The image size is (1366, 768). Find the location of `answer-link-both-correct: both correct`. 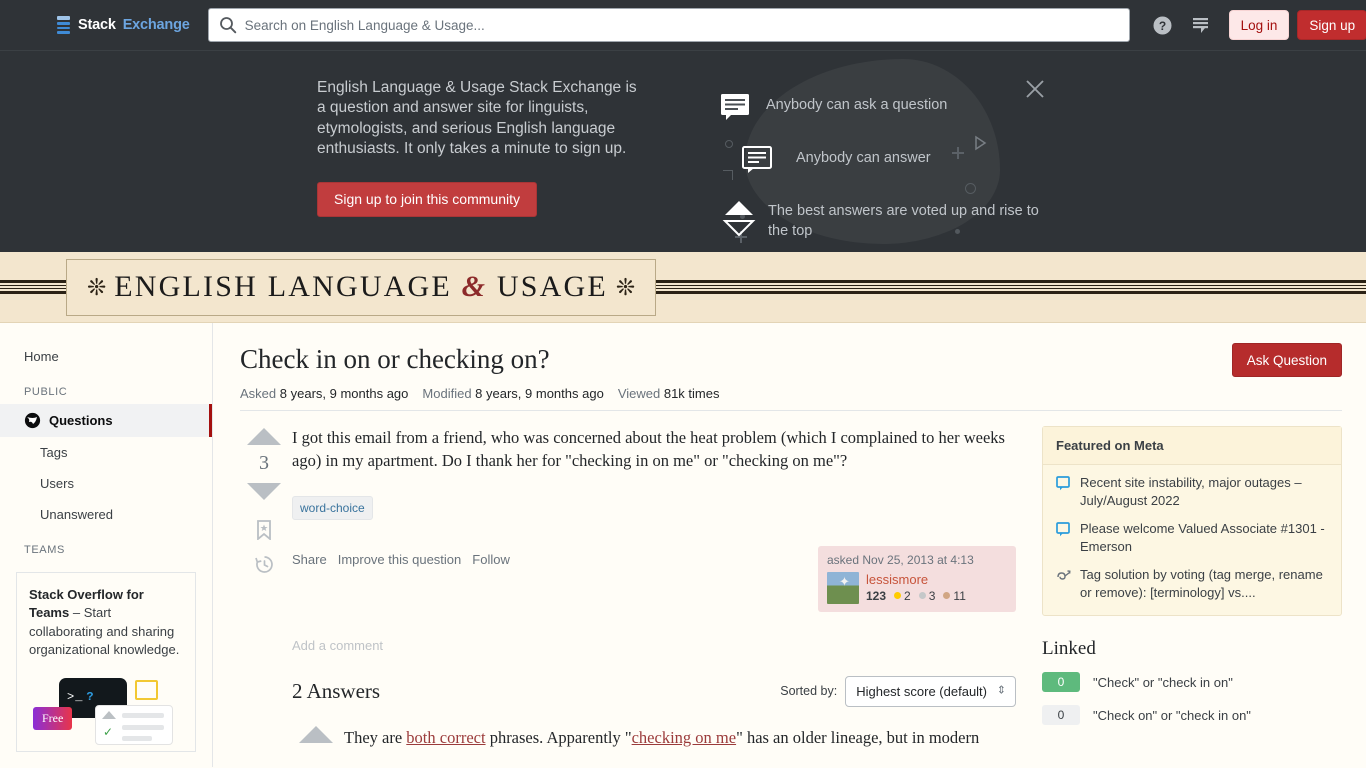

answer-link-both-correct: both correct is located at coordinates (445, 737).